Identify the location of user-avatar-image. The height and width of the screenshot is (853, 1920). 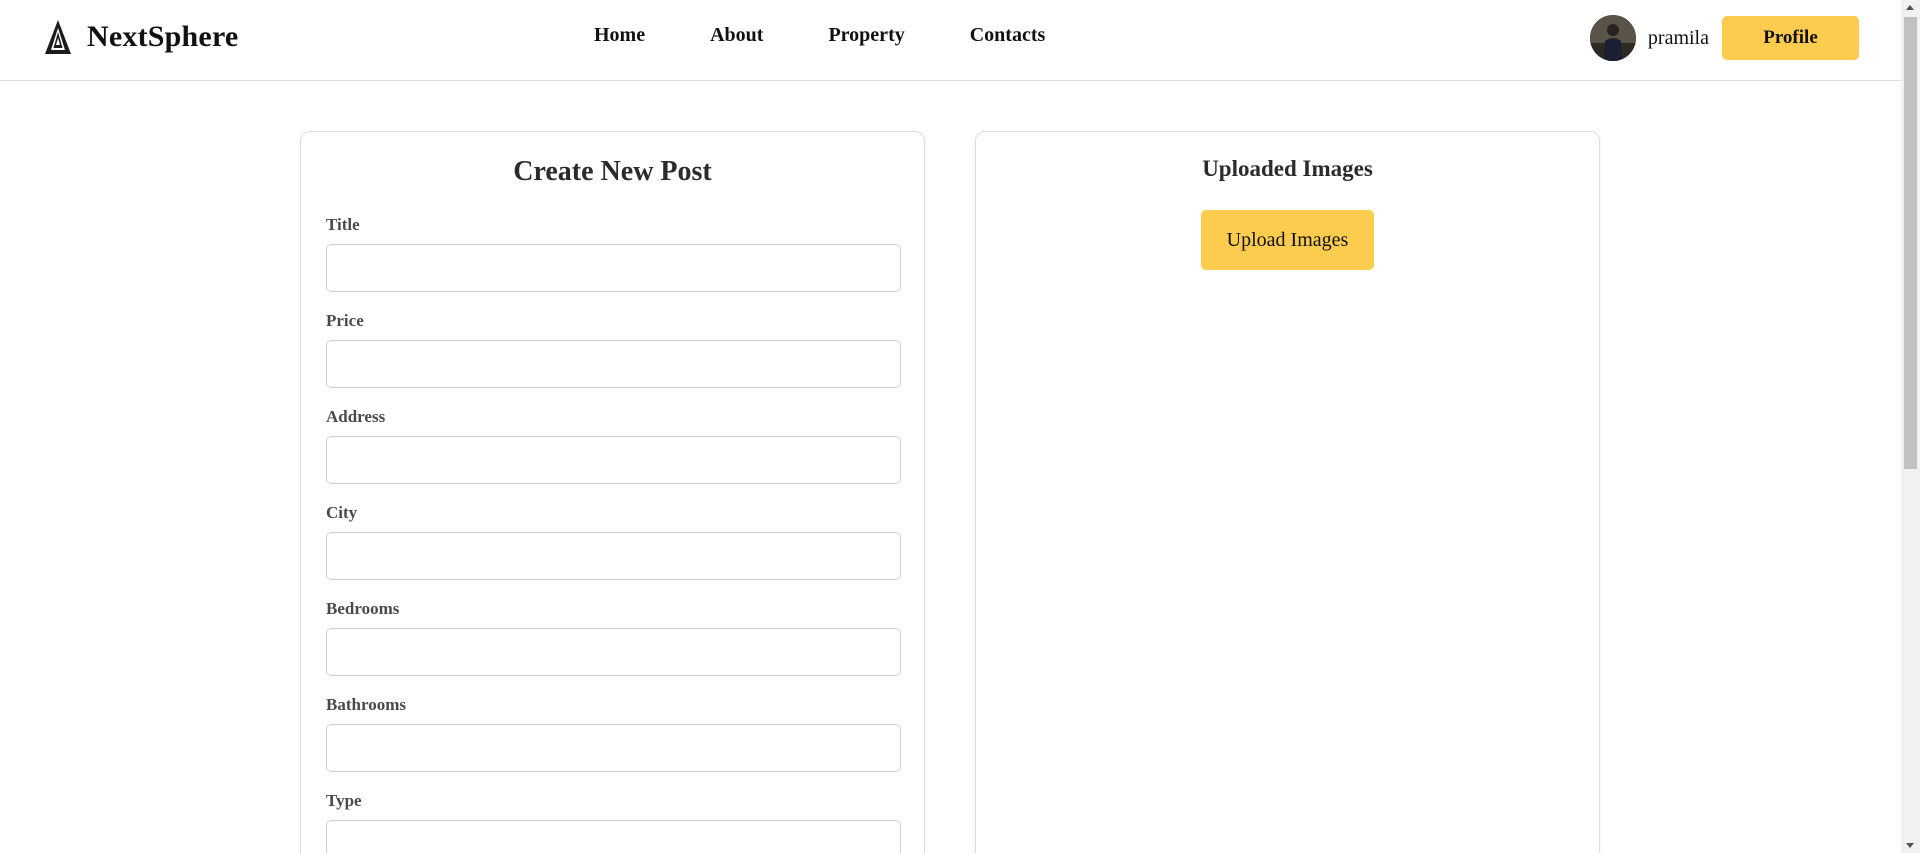
(1612, 38).